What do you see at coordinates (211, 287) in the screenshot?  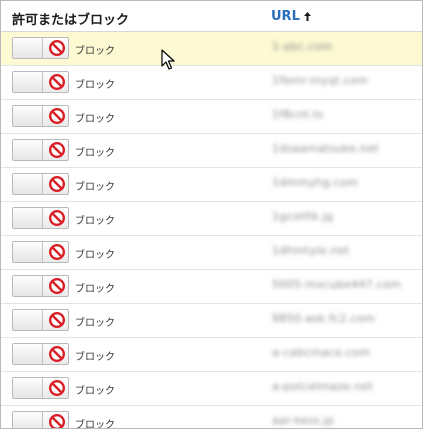 I see `table-row: ブロック 5005-mxcube447.com` at bounding box center [211, 287].